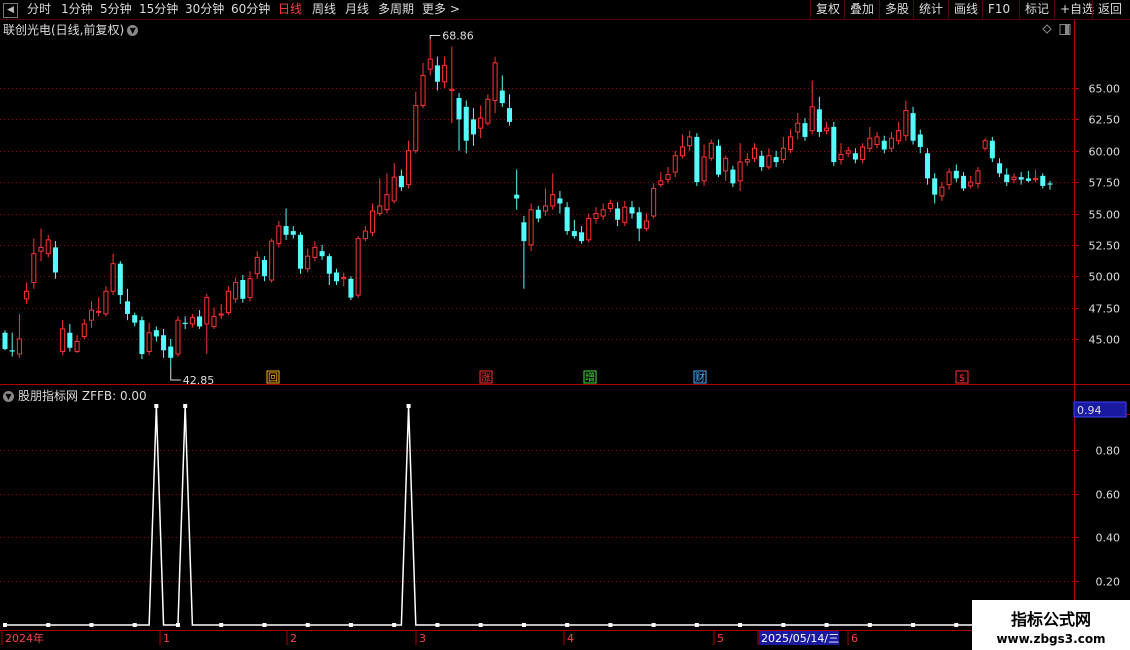 Image resolution: width=1130 pixels, height=650 pixels. Describe the element at coordinates (700, 377) in the screenshot. I see `event-marker: 财` at that location.